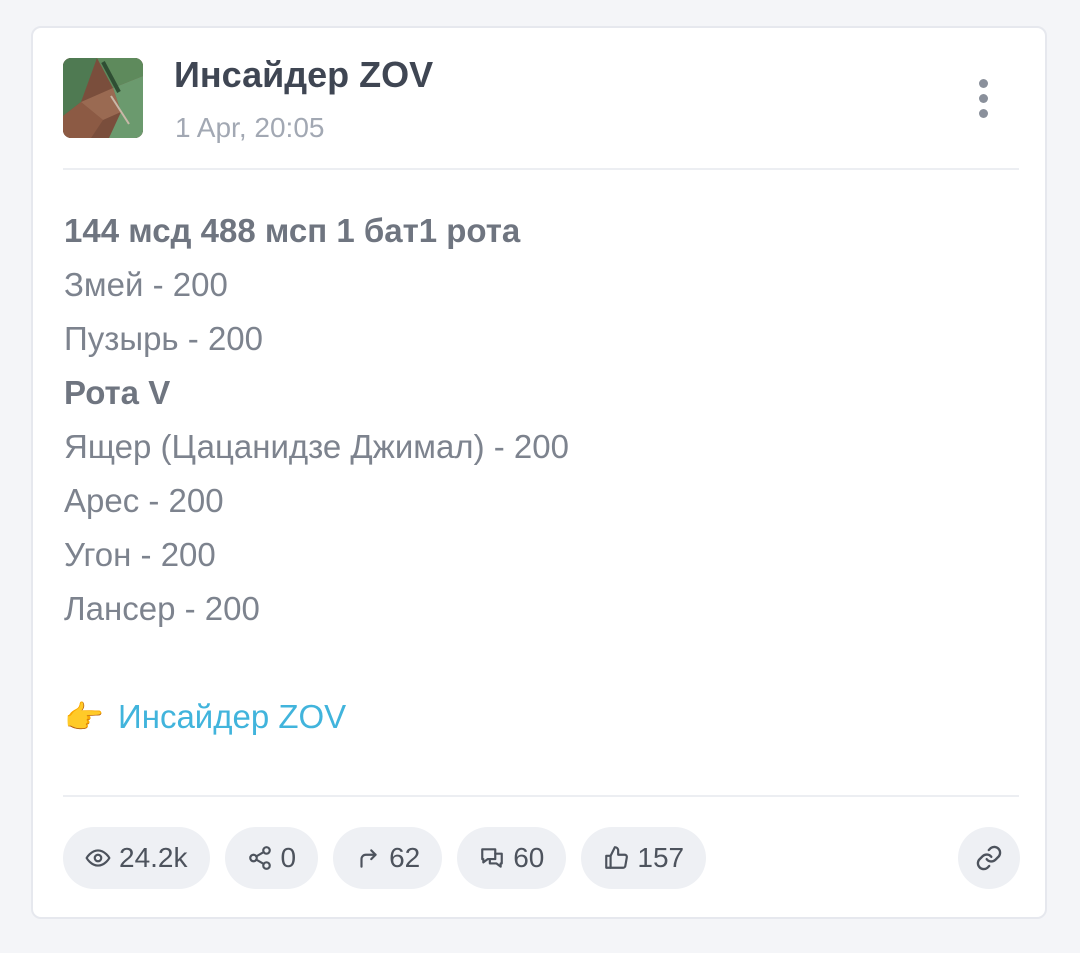  What do you see at coordinates (98, 858) in the screenshot?
I see `eye-icon` at bounding box center [98, 858].